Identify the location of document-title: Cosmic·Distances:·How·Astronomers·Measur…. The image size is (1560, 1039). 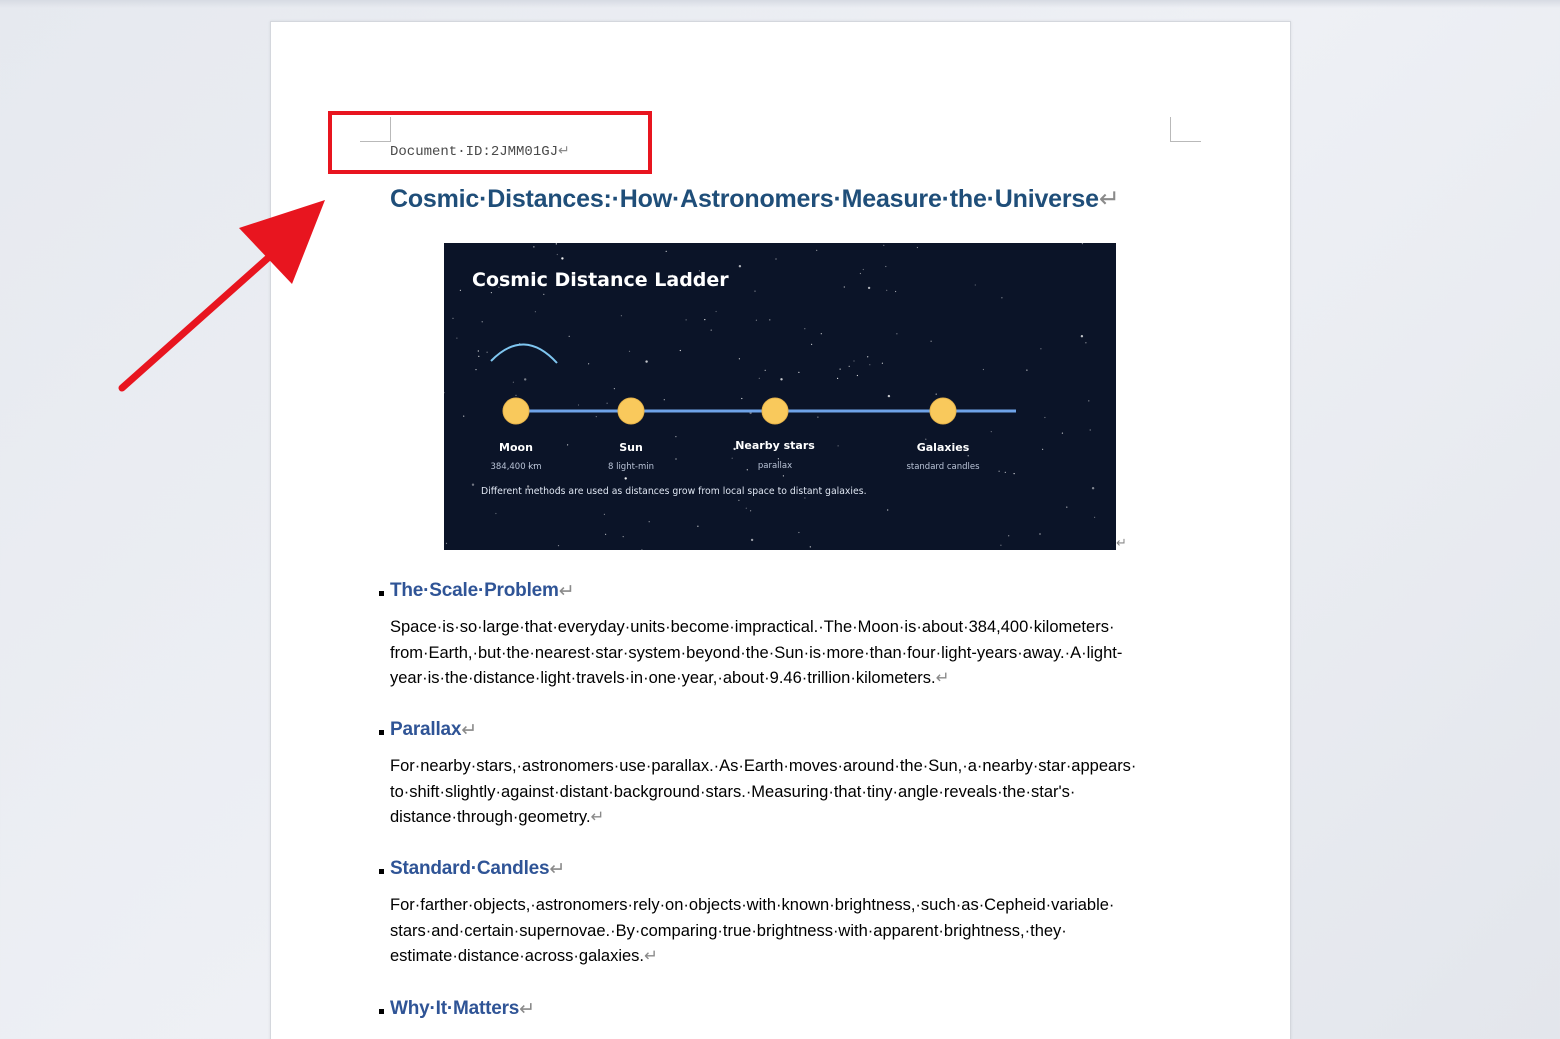
(755, 199).